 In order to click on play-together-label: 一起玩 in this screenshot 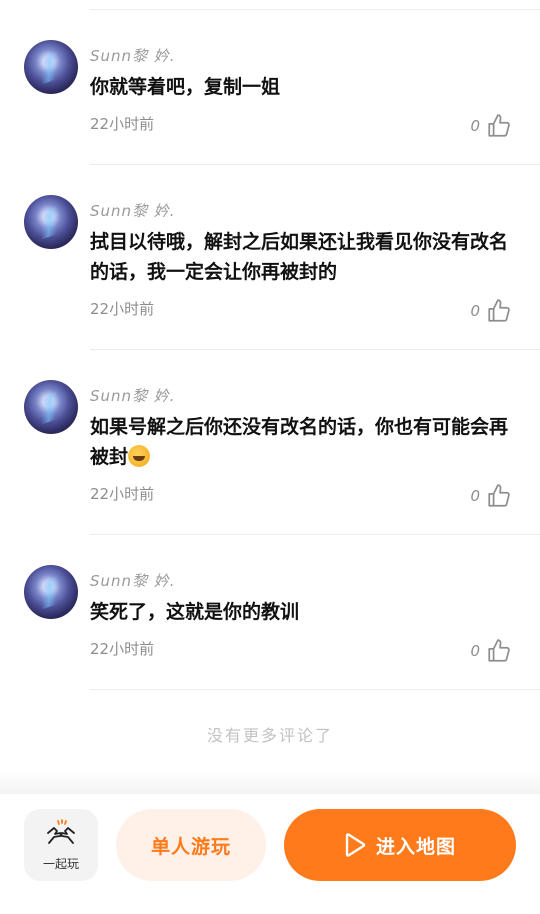, I will do `click(60, 863)`.